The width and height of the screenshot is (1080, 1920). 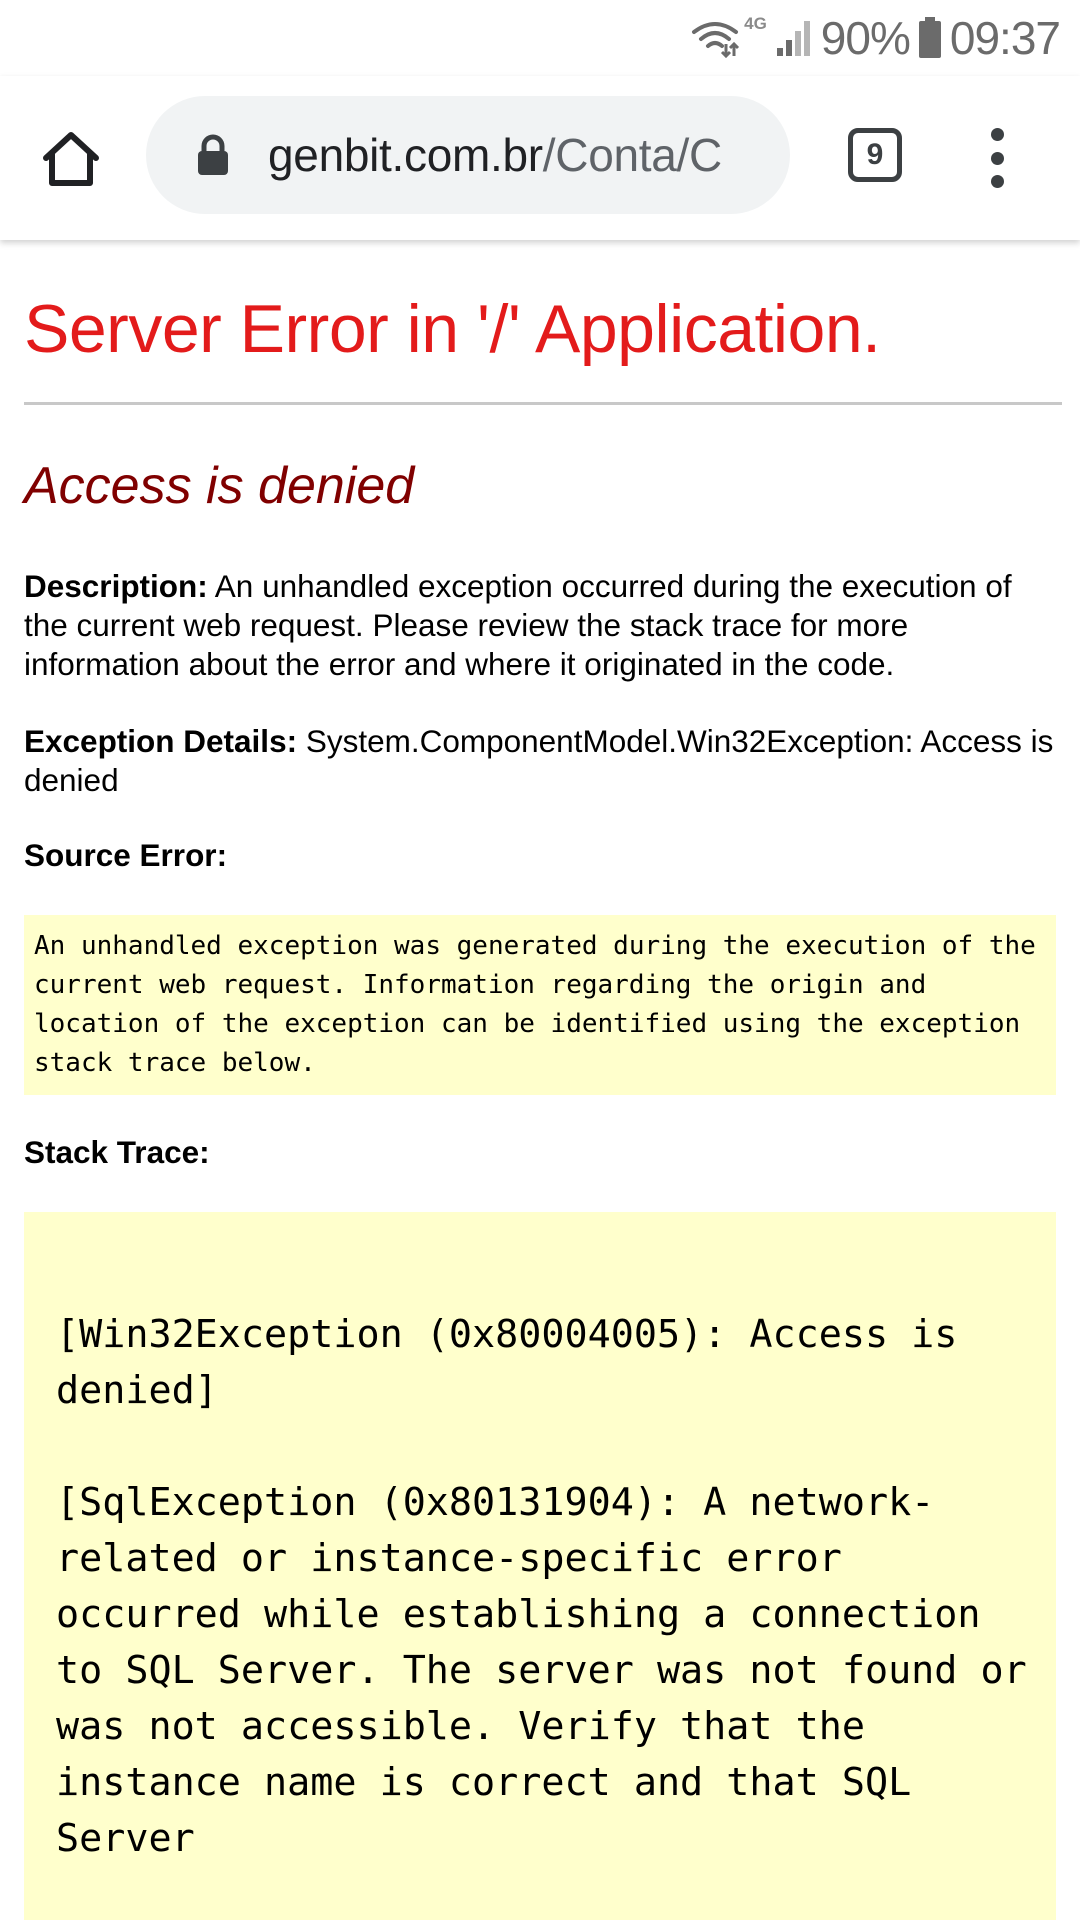 What do you see at coordinates (794, 38) in the screenshot?
I see `signal-icon` at bounding box center [794, 38].